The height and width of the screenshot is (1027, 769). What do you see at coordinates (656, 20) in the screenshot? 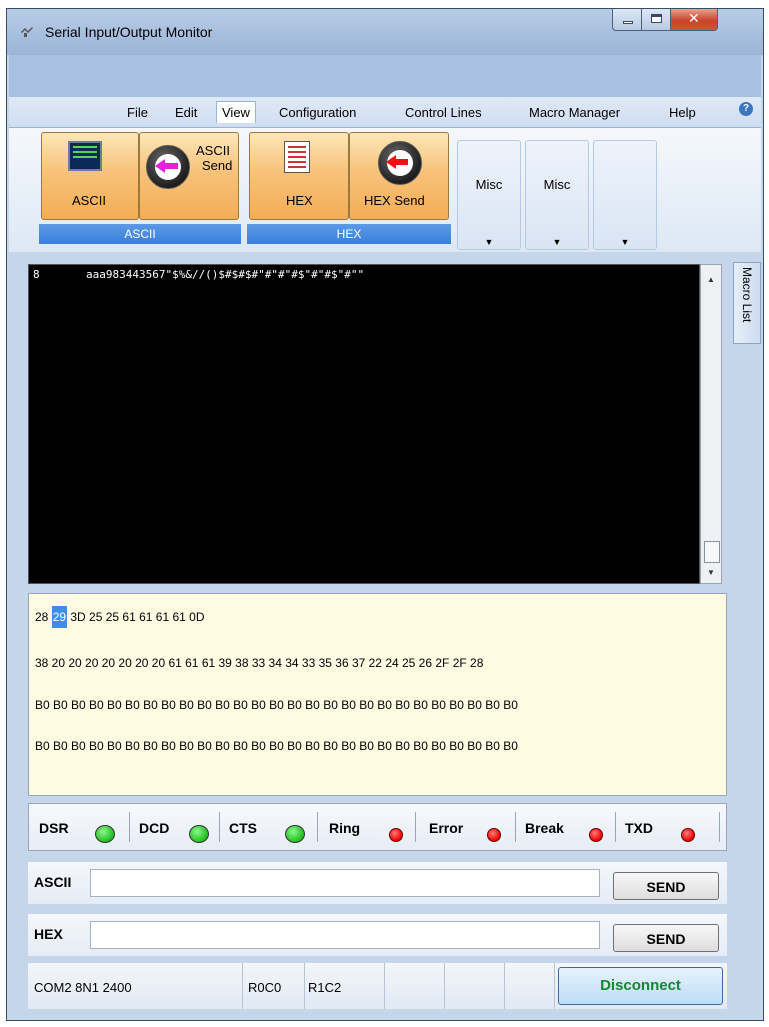
I see `maximize-button` at bounding box center [656, 20].